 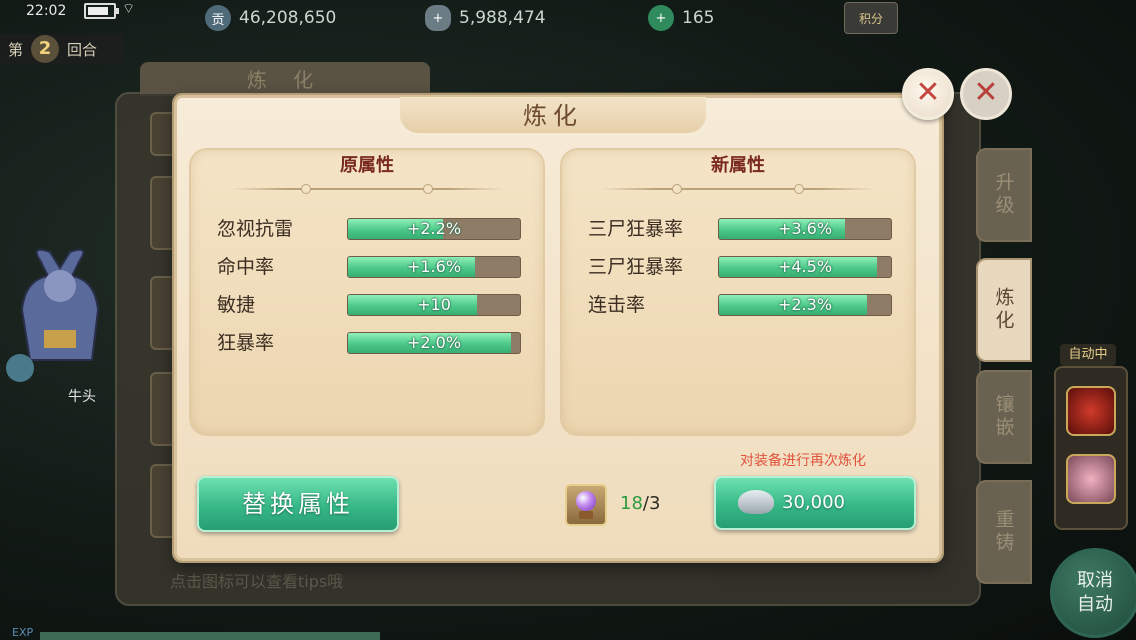 I want to click on cancel-auto-label-line2: 自动, so click(x=1095, y=604).